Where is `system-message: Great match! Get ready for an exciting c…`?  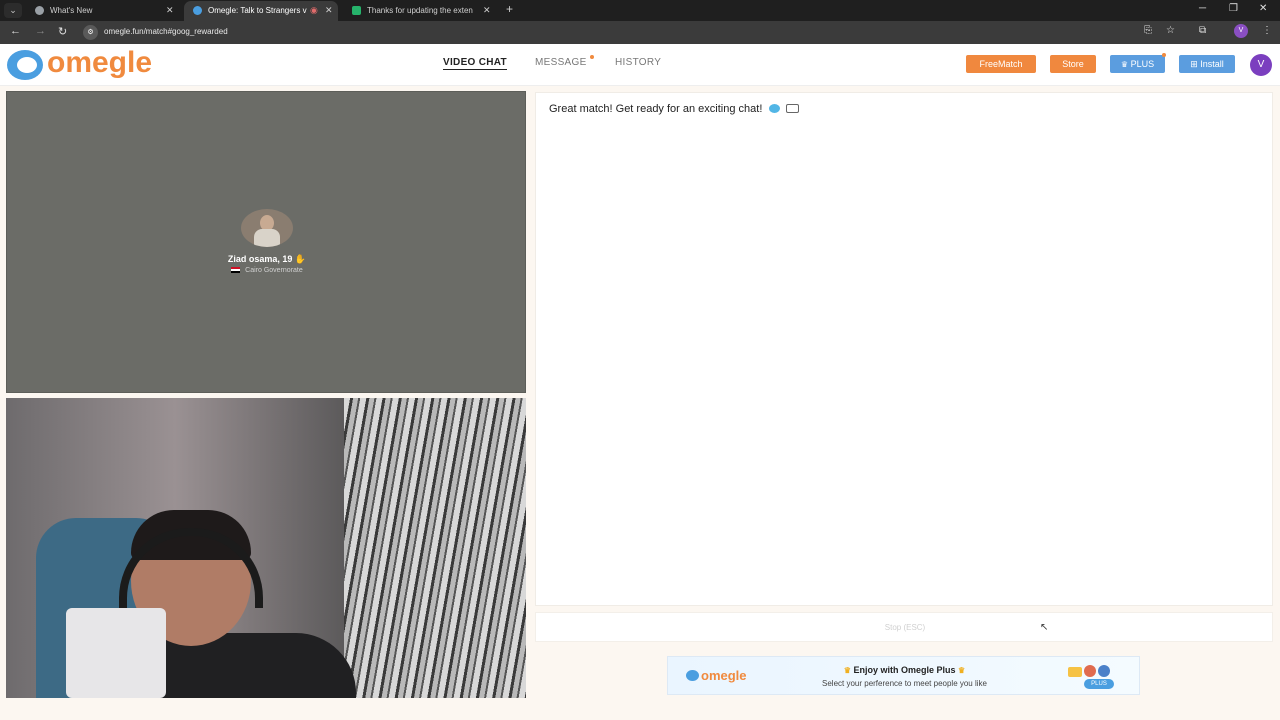
system-message: Great match! Get ready for an exciting c… is located at coordinates (674, 109).